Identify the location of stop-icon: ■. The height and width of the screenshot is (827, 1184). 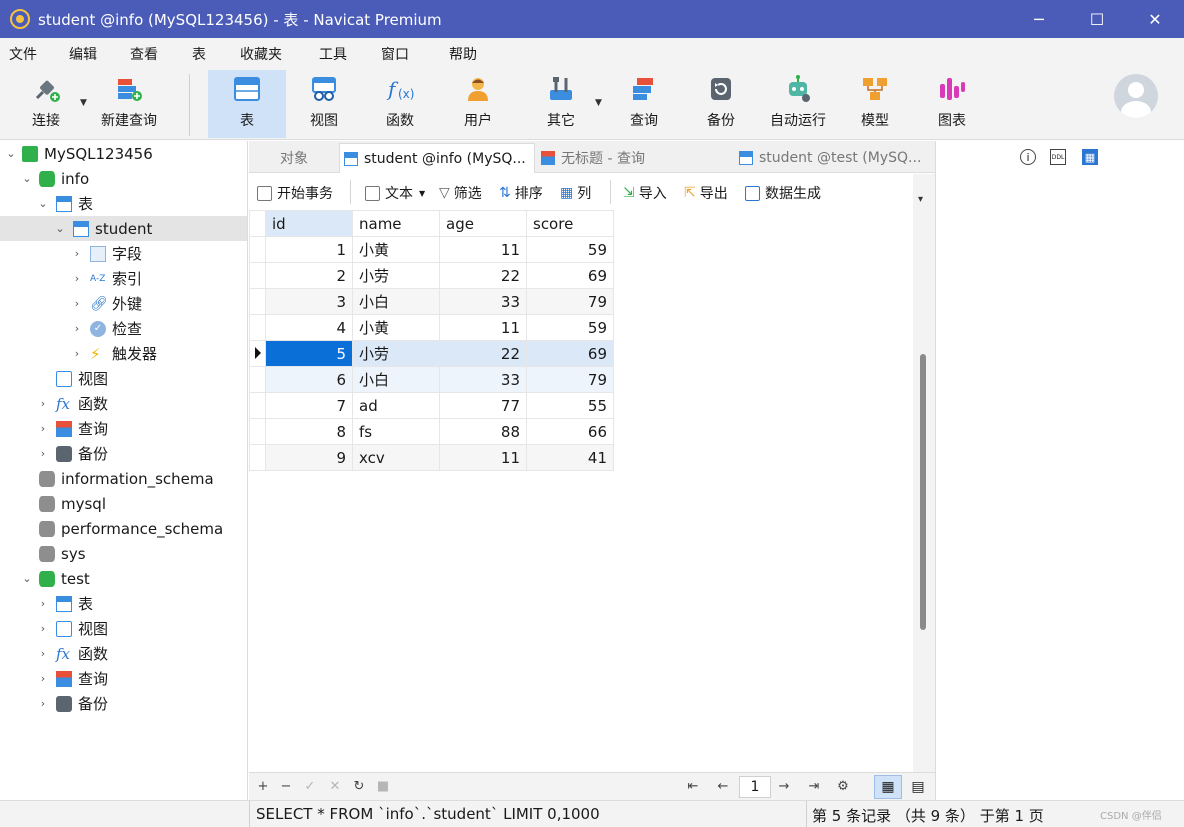
(383, 786).